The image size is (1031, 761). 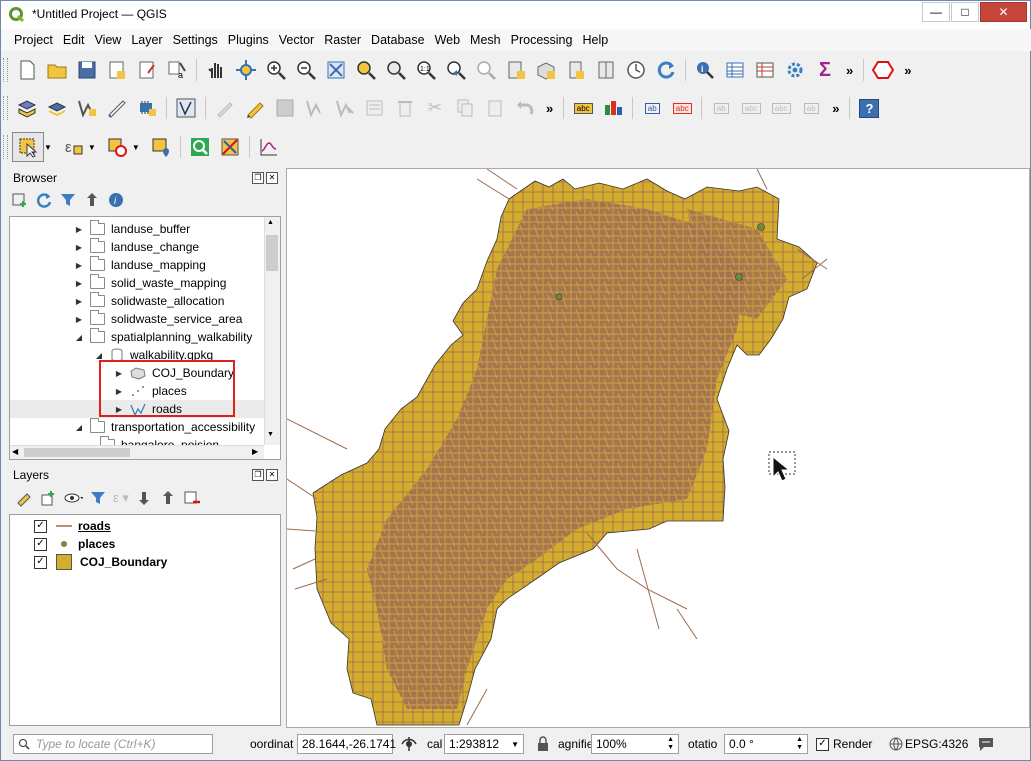 What do you see at coordinates (896, 744) in the screenshot?
I see `crs-globe-icon` at bounding box center [896, 744].